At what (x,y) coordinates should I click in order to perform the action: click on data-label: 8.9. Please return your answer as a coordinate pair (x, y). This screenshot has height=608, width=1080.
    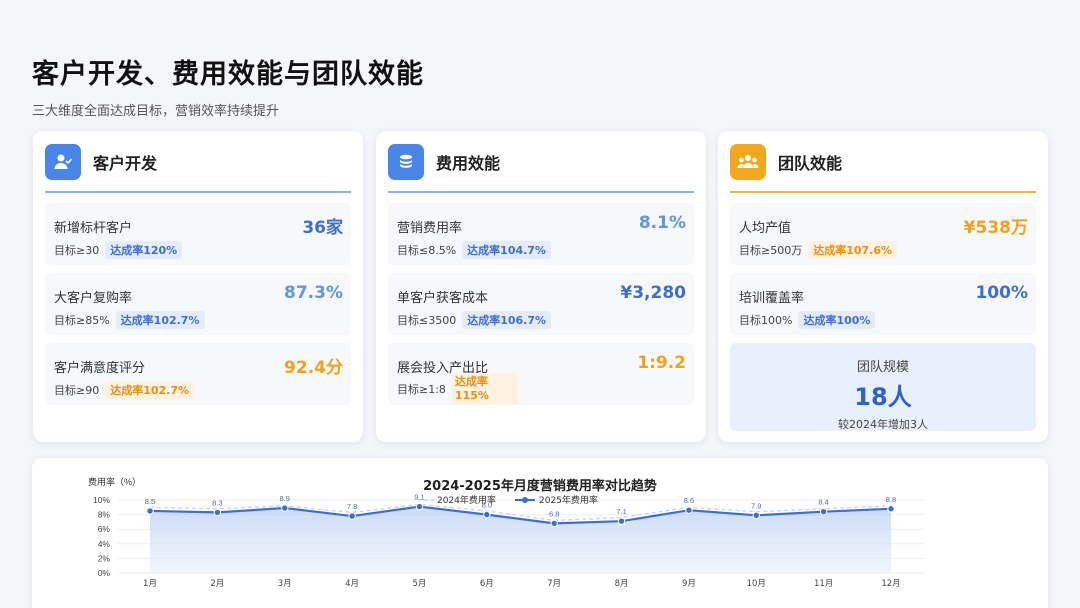
    Looking at the image, I should click on (285, 498).